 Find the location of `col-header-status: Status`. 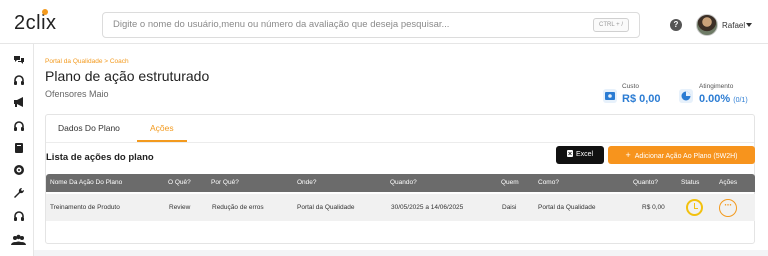

col-header-status: Status is located at coordinates (690, 182).